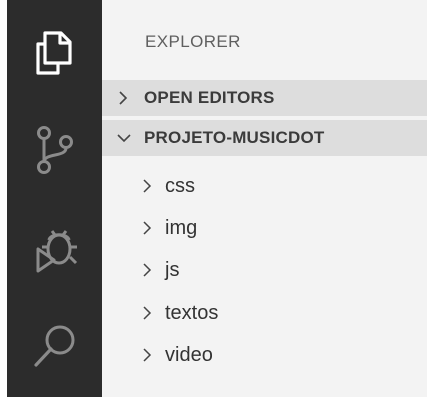 This screenshot has width=427, height=405. Describe the element at coordinates (180, 185) in the screenshot. I see `folder-label: css` at that location.